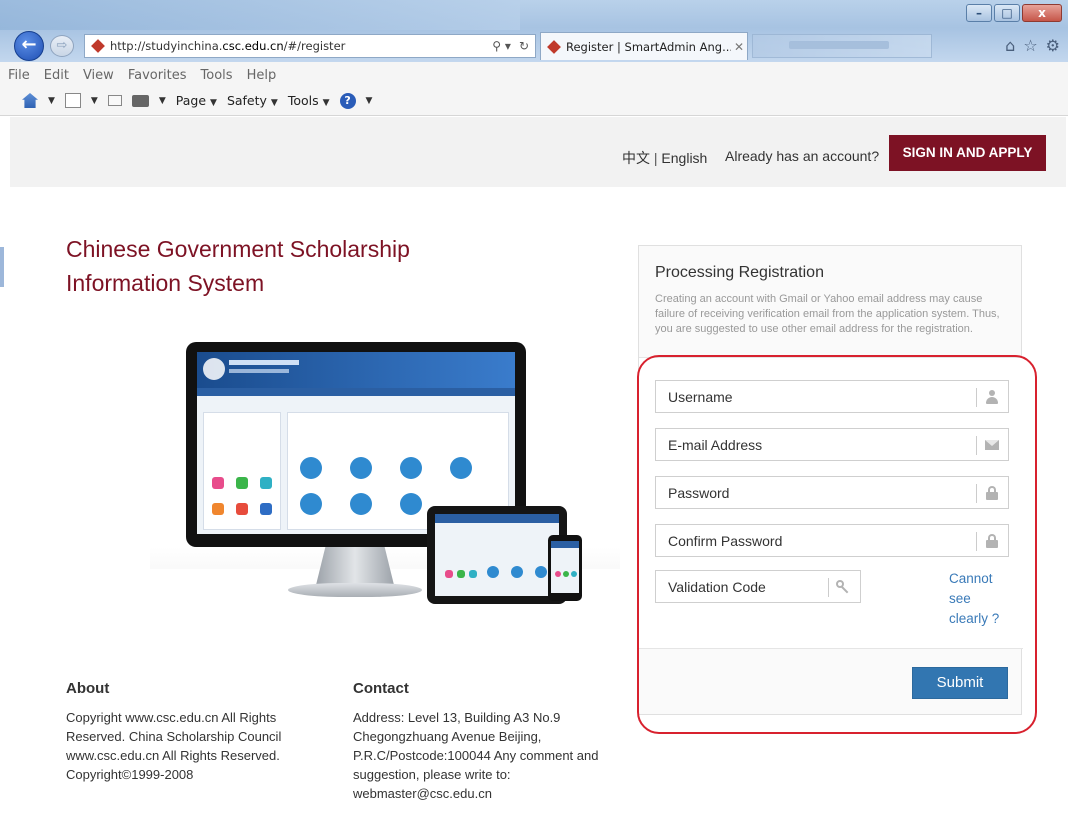 The height and width of the screenshot is (835, 1068). What do you see at coordinates (260, 15) in the screenshot?
I see `titlebar-background` at bounding box center [260, 15].